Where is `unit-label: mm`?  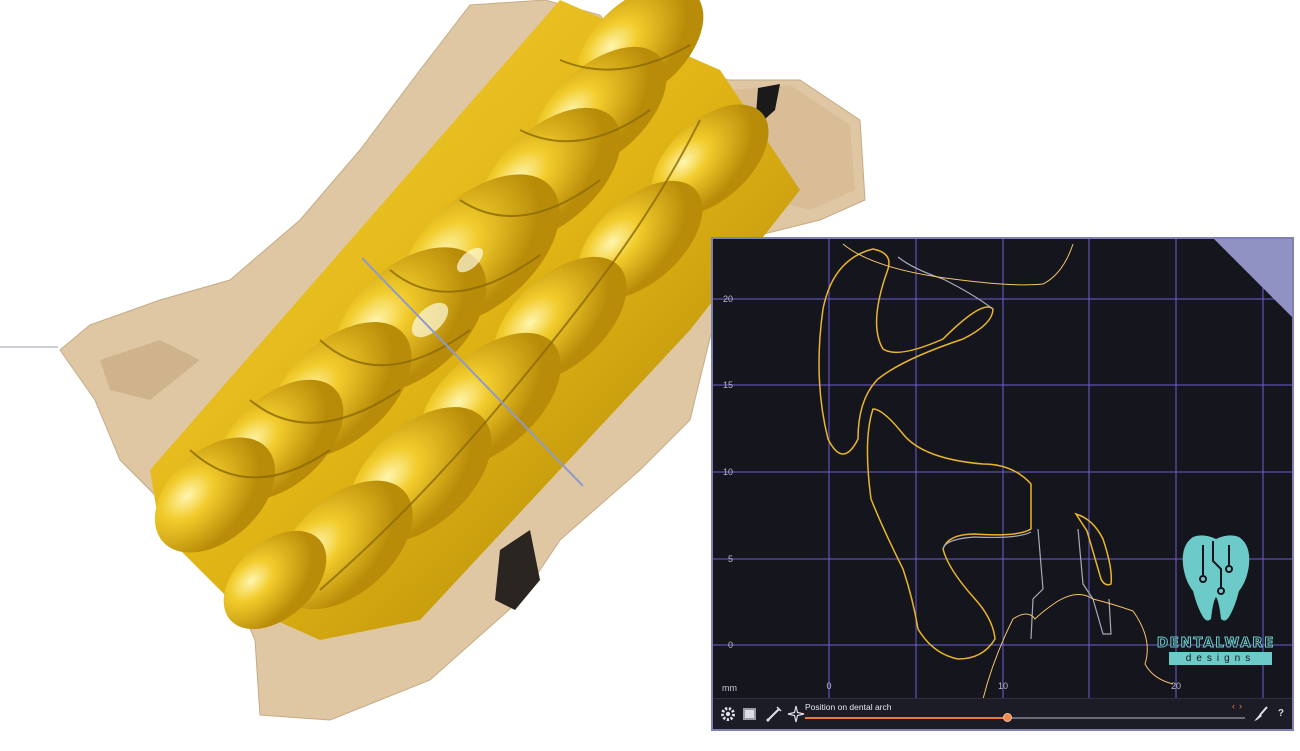
unit-label: mm is located at coordinates (729, 688).